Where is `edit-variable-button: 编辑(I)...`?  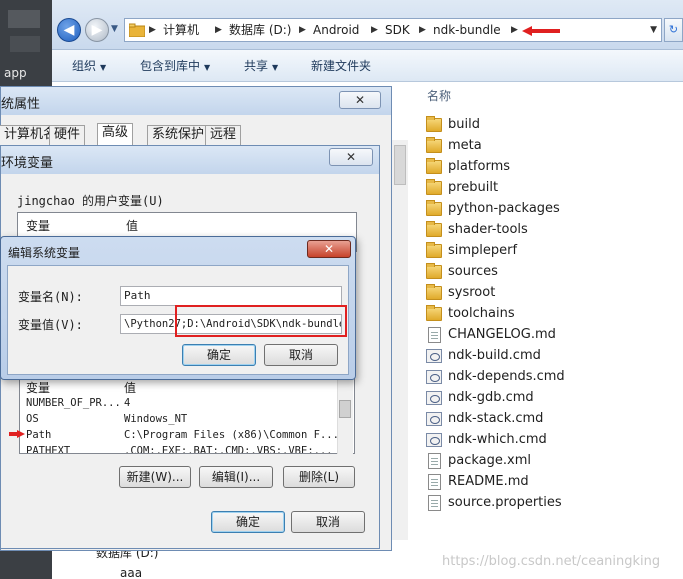
edit-variable-button: 编辑(I)... is located at coordinates (236, 477).